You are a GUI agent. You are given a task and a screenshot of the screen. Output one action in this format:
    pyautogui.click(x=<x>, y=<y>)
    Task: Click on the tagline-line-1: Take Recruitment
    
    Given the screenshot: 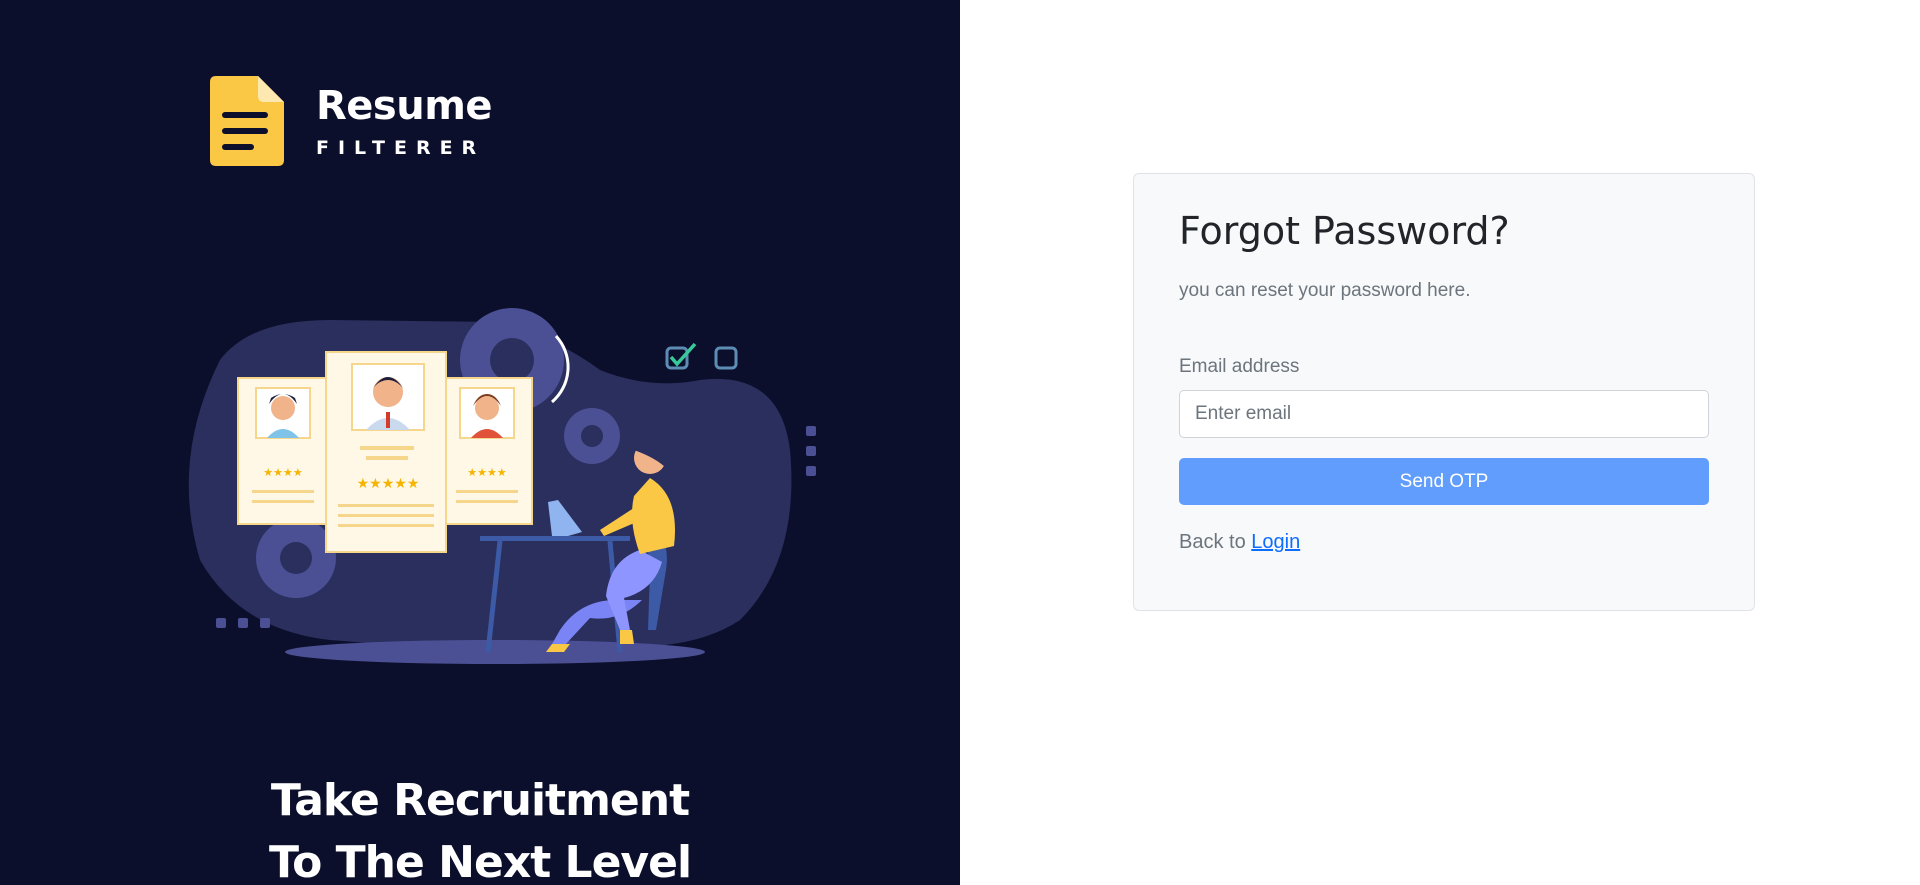 What is the action you would take?
    pyautogui.click(x=480, y=800)
    